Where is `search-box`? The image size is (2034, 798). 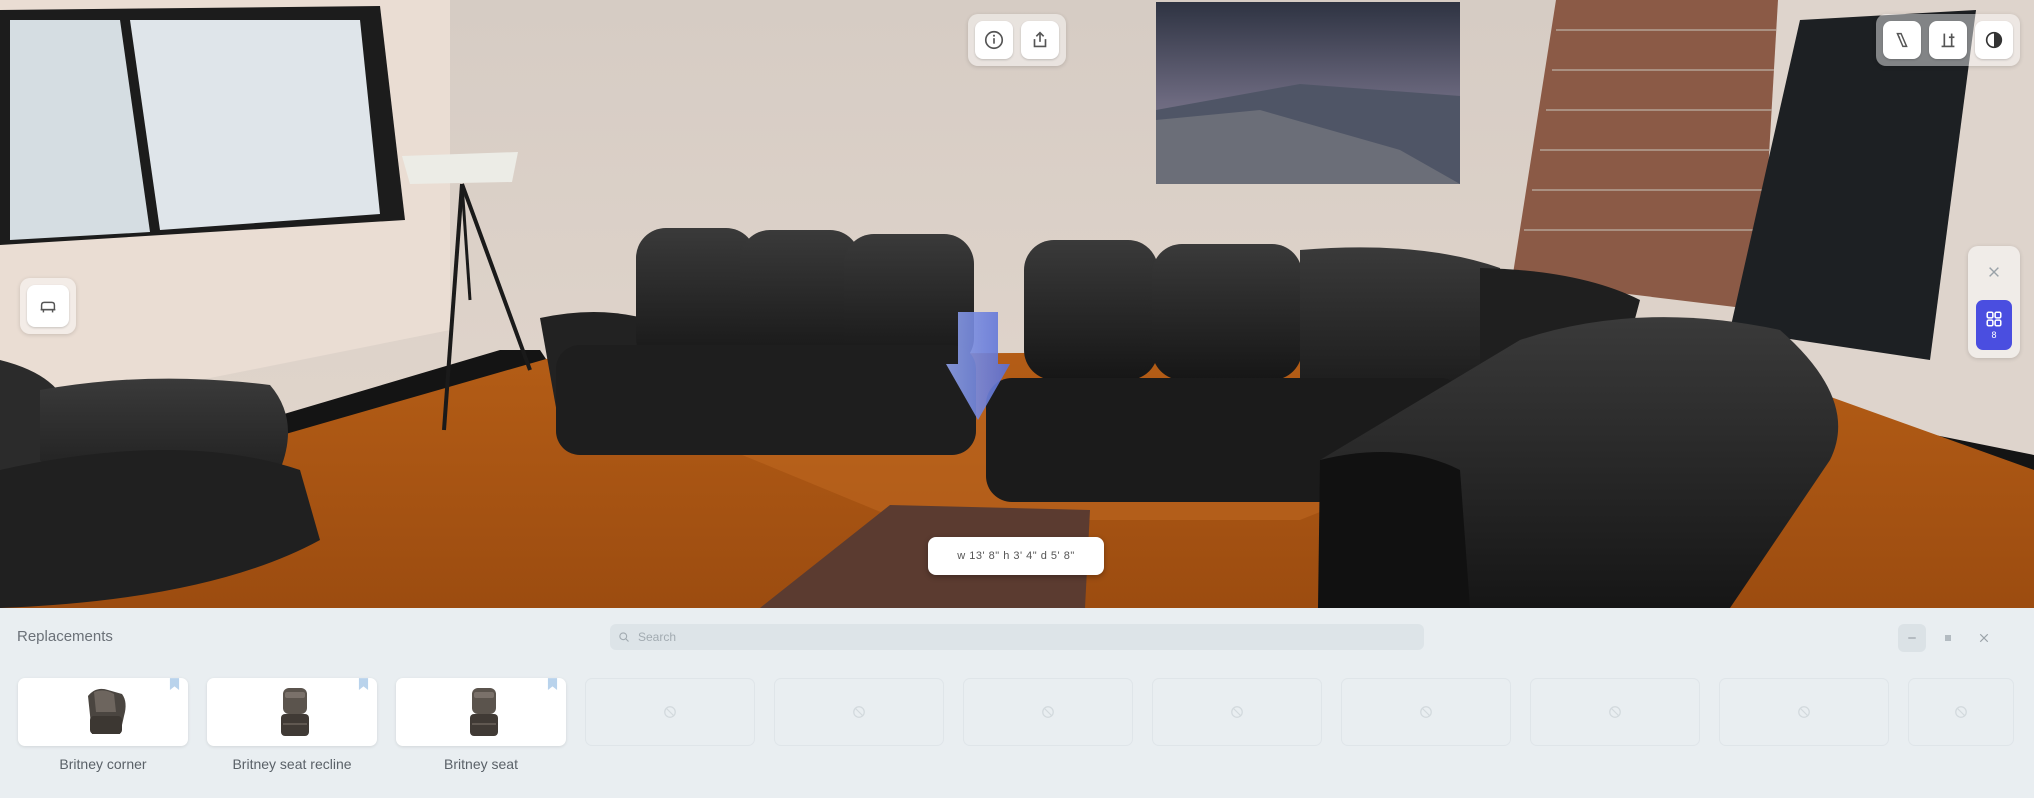 search-box is located at coordinates (1017, 637).